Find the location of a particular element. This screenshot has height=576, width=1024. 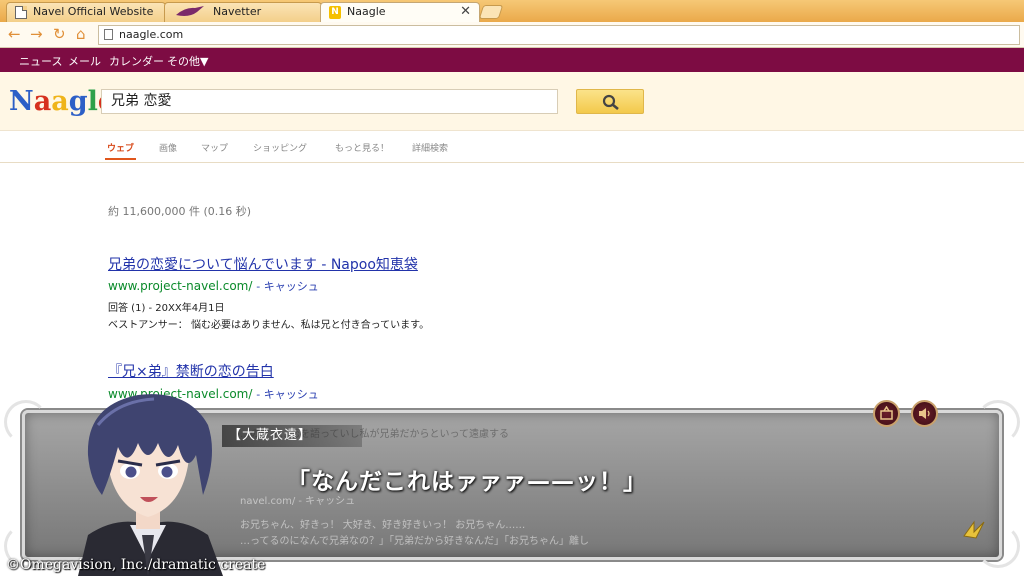

copyright-notice: ©Omegavision, Inc./dramatic create is located at coordinates (136, 565).